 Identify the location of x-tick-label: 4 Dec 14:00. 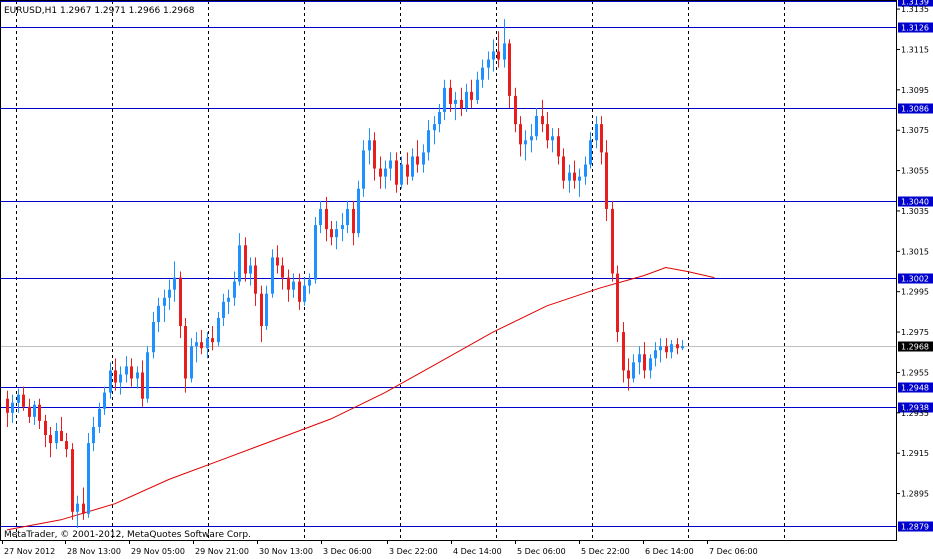
(477, 551).